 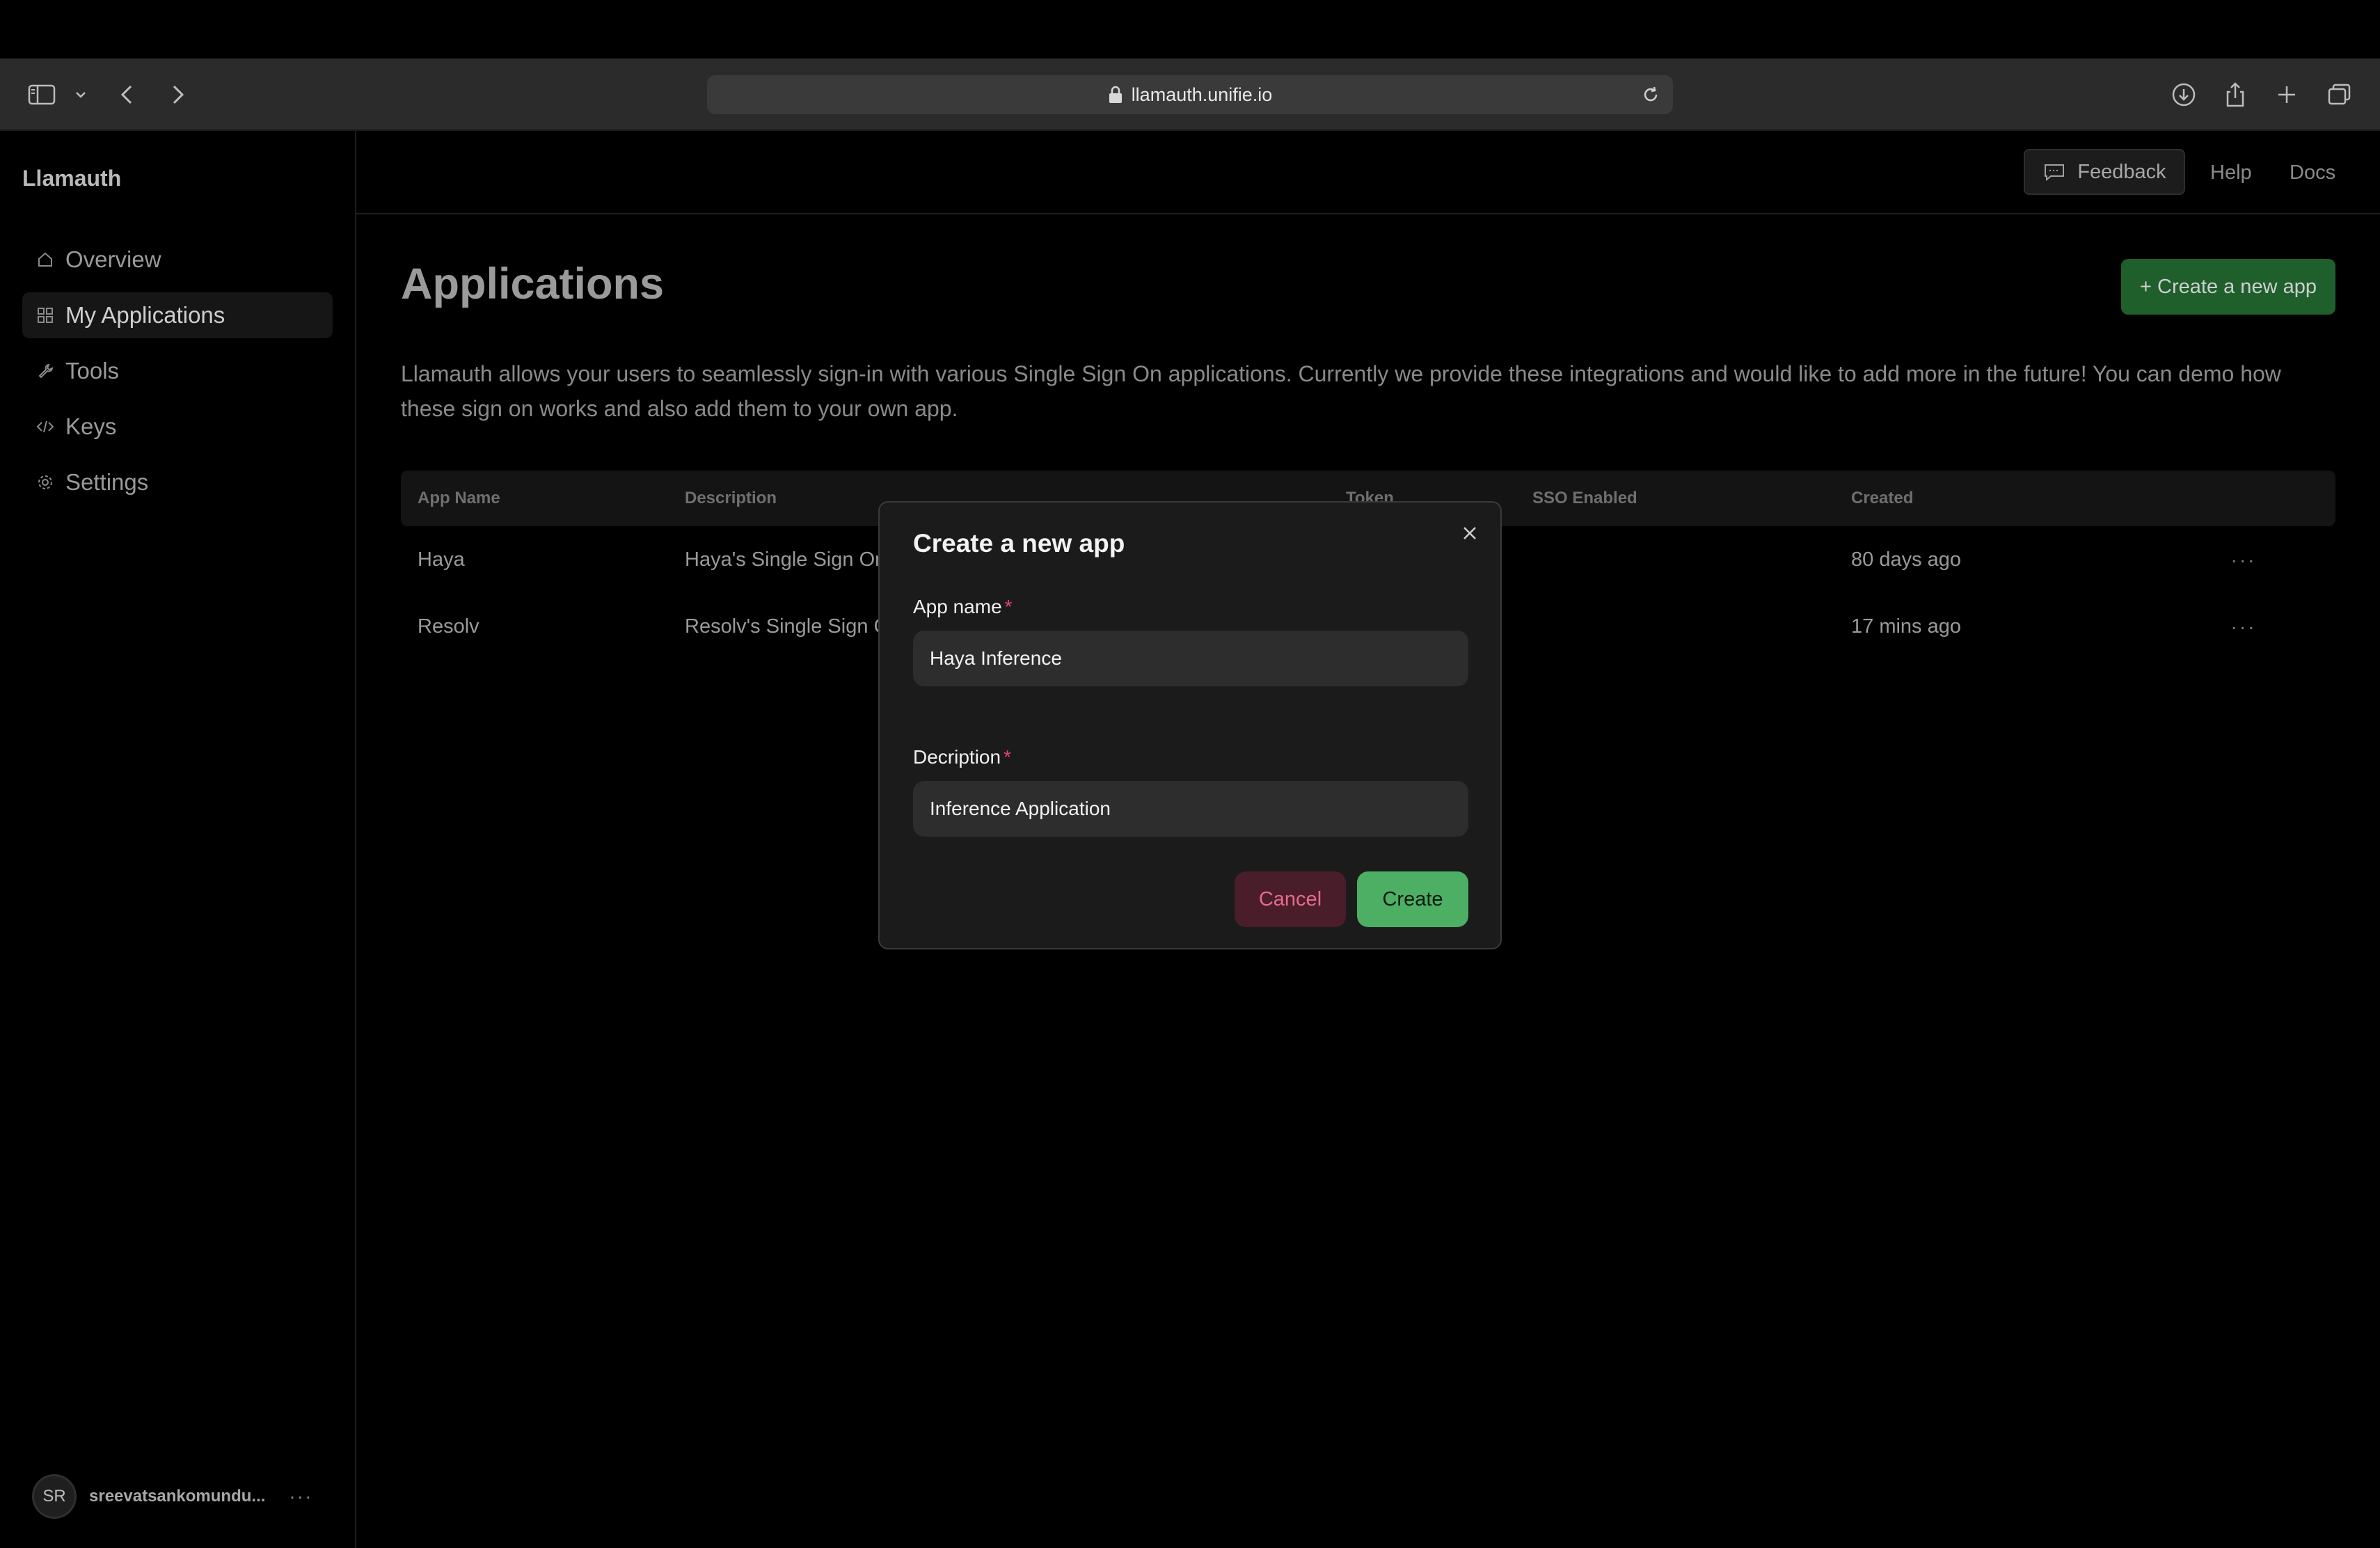 I want to click on user-profile: SR sreevatsankomundu... ···, so click(x=178, y=1496).